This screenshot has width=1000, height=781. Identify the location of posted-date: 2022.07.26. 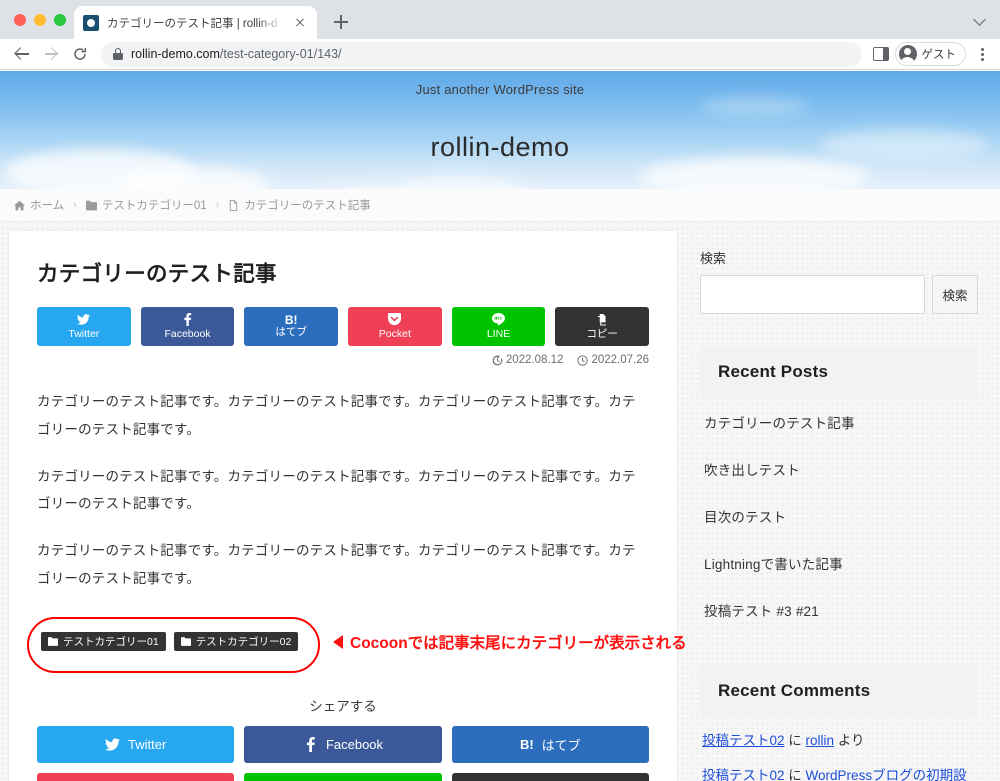
(613, 360).